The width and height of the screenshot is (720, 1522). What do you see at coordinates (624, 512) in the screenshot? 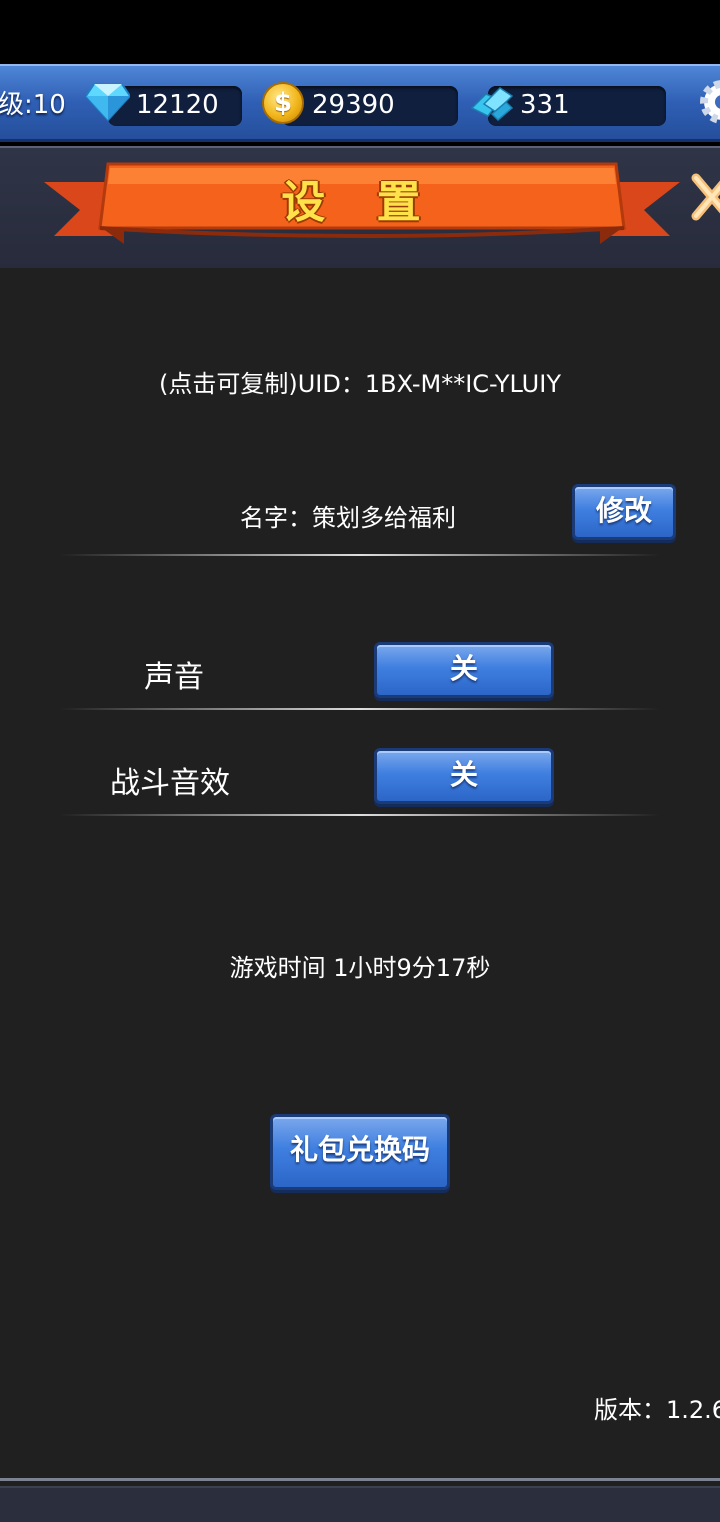
I see `rename-button: 修改` at bounding box center [624, 512].